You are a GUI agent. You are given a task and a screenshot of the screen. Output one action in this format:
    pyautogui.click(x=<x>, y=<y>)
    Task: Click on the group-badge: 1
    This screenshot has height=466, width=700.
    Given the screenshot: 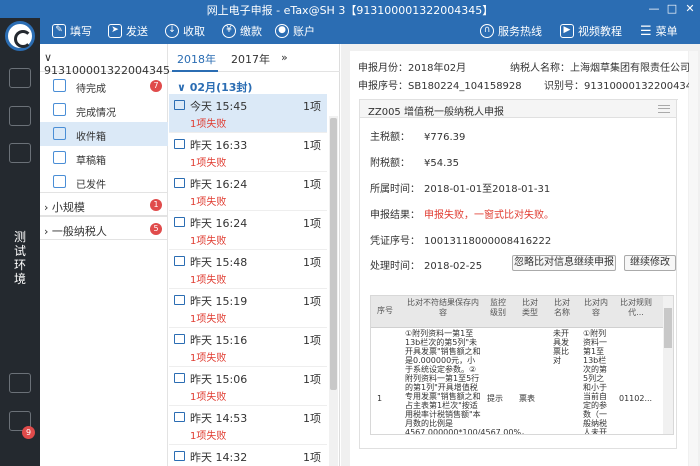 What is the action you would take?
    pyautogui.click(x=156, y=205)
    